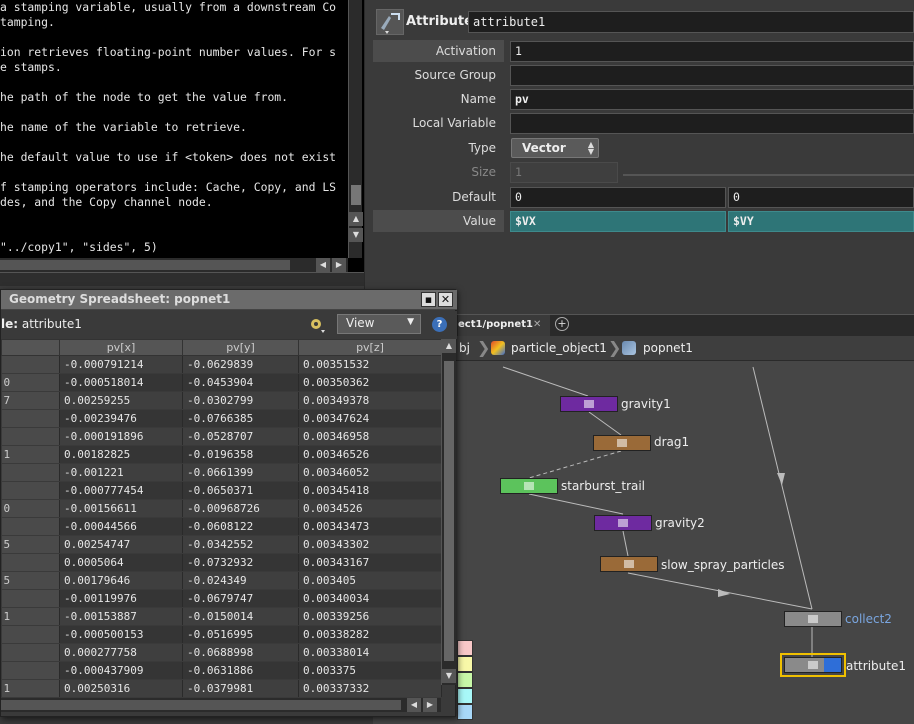 This screenshot has width=914, height=724. What do you see at coordinates (174, 265) in the screenshot?
I see `help-horizontal-scrollbar: ◀ ▶` at bounding box center [174, 265].